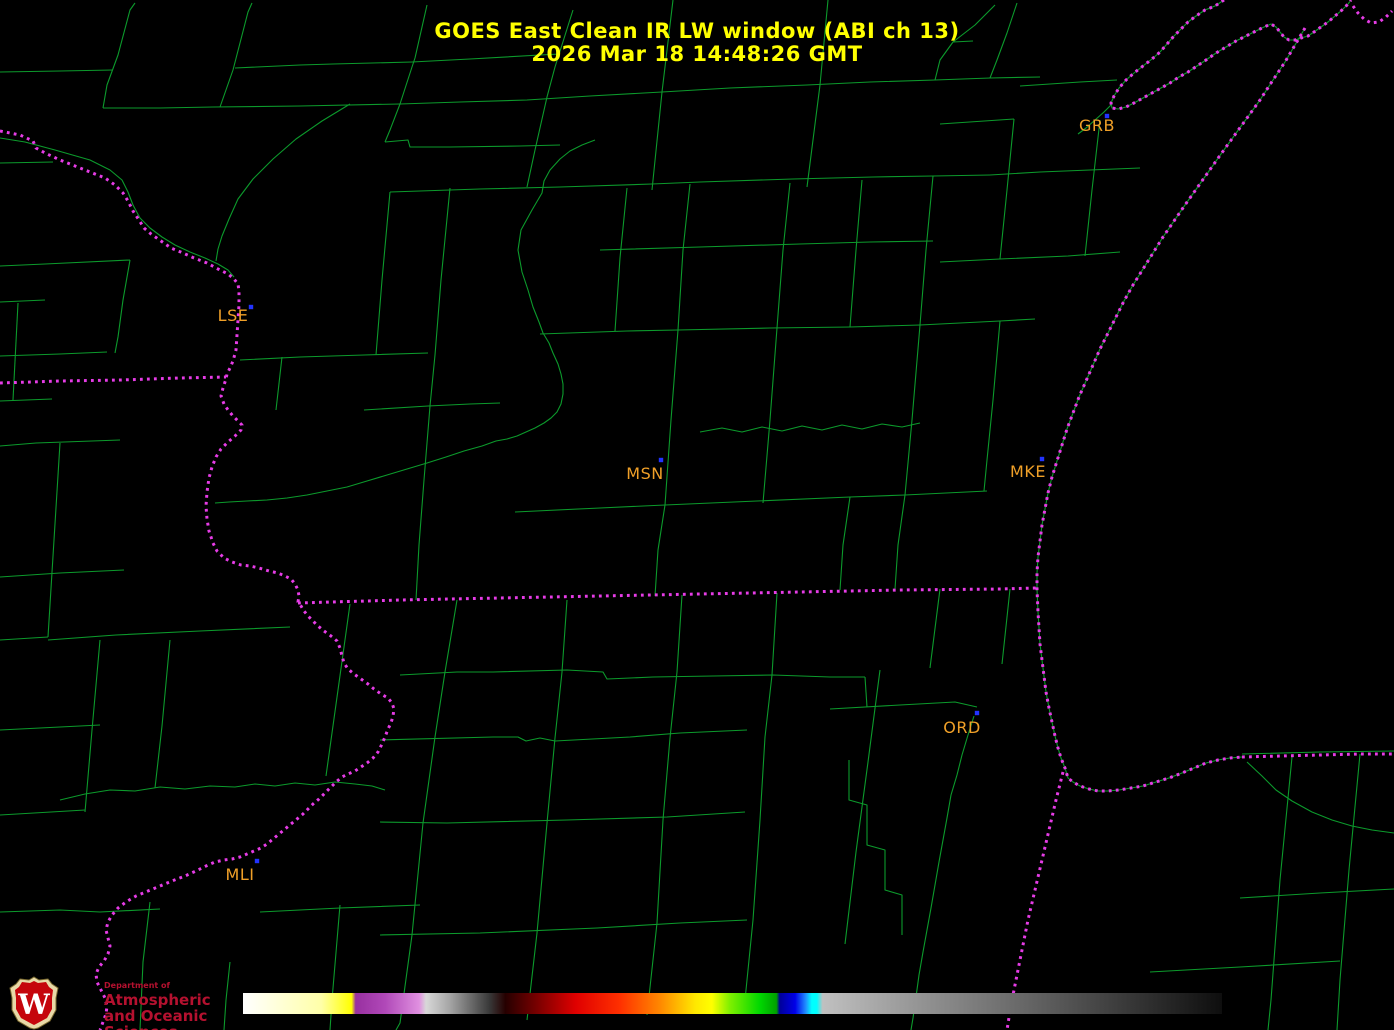 The height and width of the screenshot is (1030, 1394). Describe the element at coordinates (137, 985) in the screenshot. I see `logo-dept-of: Department of` at that location.